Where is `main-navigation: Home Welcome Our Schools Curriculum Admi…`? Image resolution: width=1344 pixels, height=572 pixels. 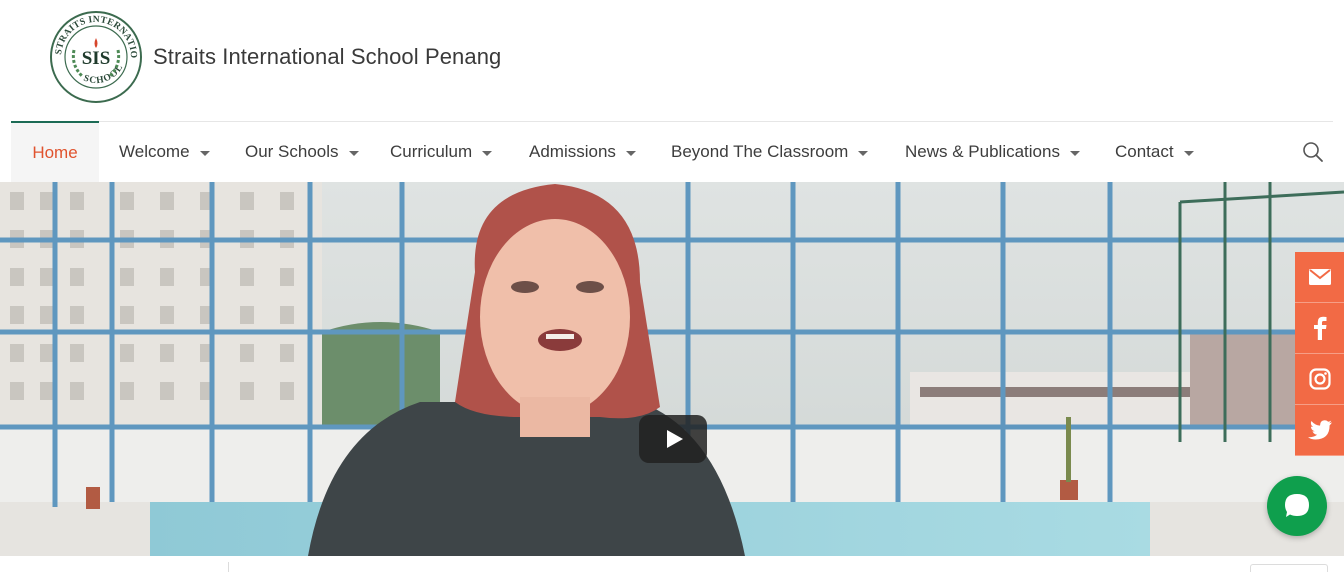
main-navigation: Home Welcome Our Schools Curriculum Admi… is located at coordinates (672, 151).